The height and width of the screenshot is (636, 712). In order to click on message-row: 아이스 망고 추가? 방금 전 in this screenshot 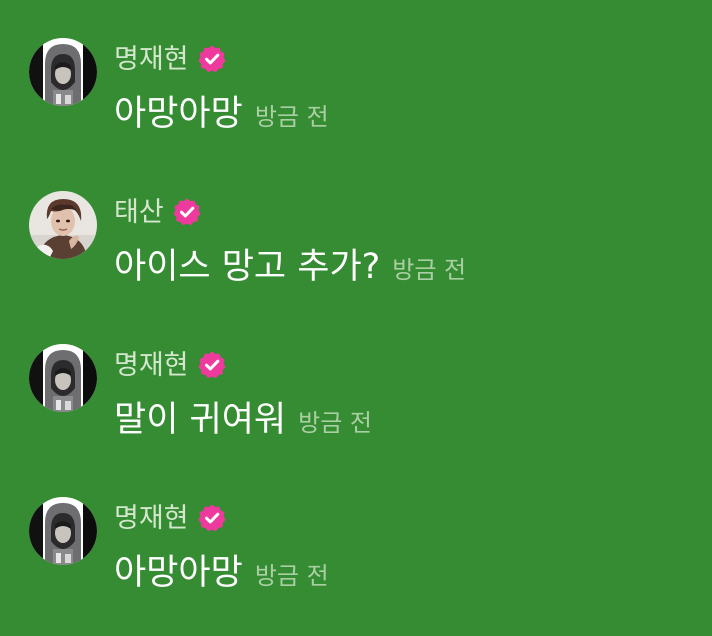, I will do `click(290, 272)`.